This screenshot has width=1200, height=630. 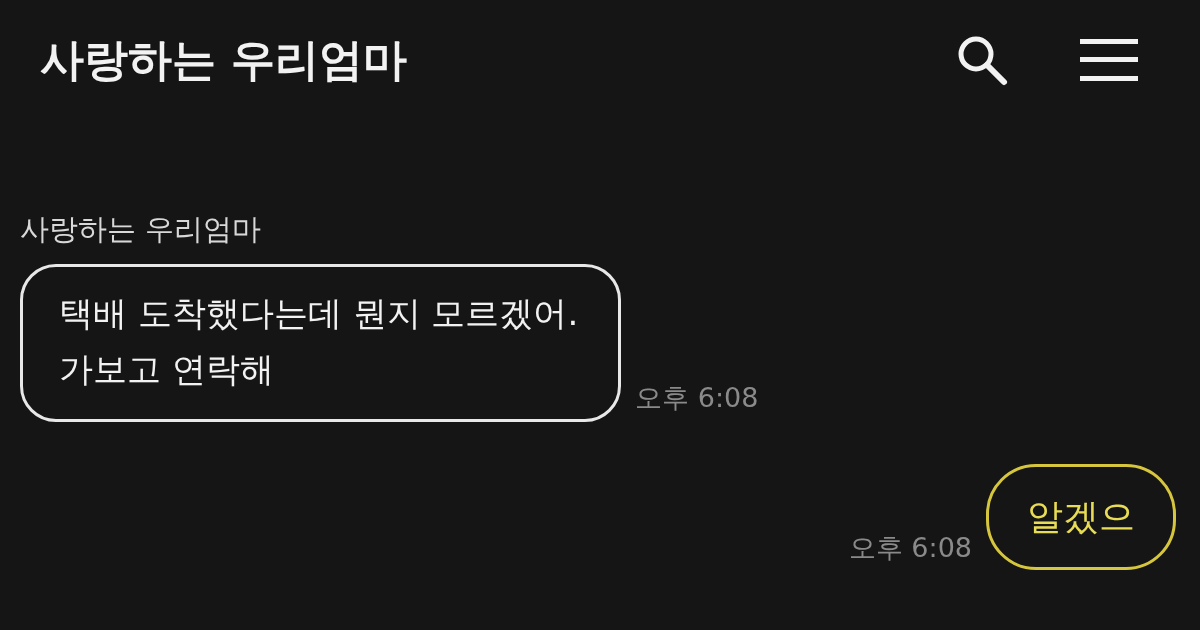 I want to click on message-bubble: 알겠으, so click(x=1081, y=517).